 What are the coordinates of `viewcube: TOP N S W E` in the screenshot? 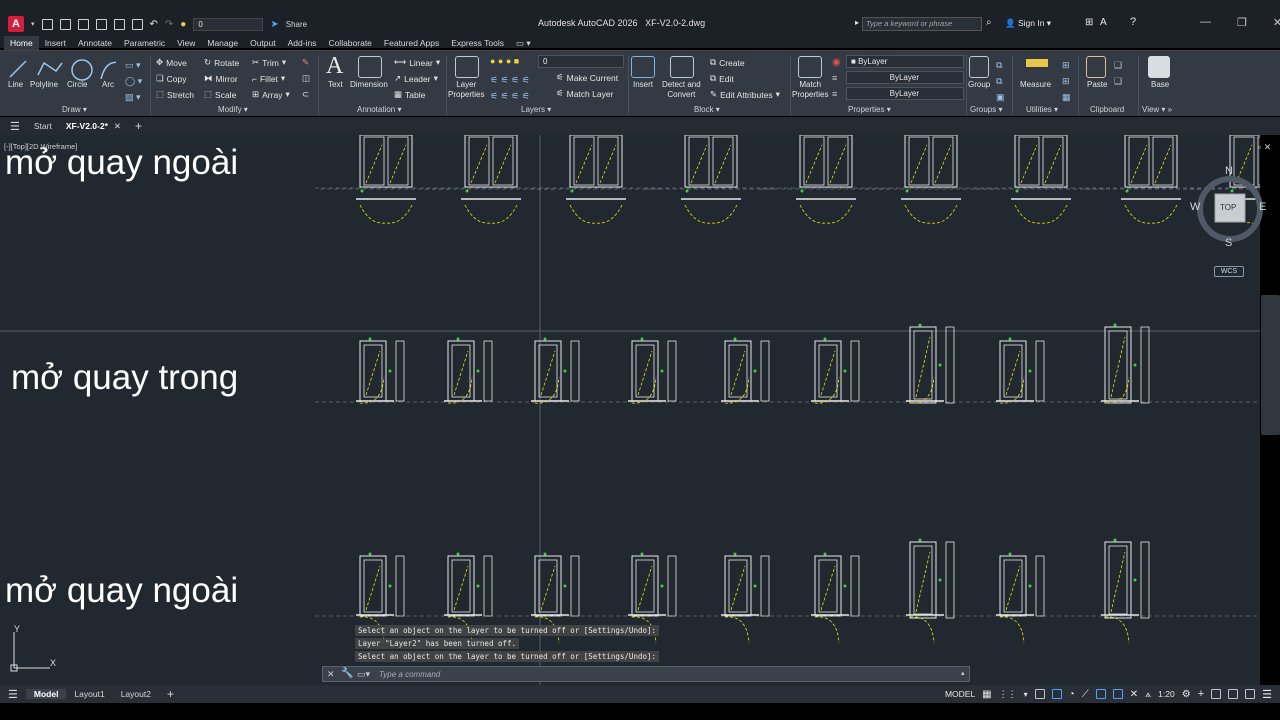 It's located at (1228, 207).